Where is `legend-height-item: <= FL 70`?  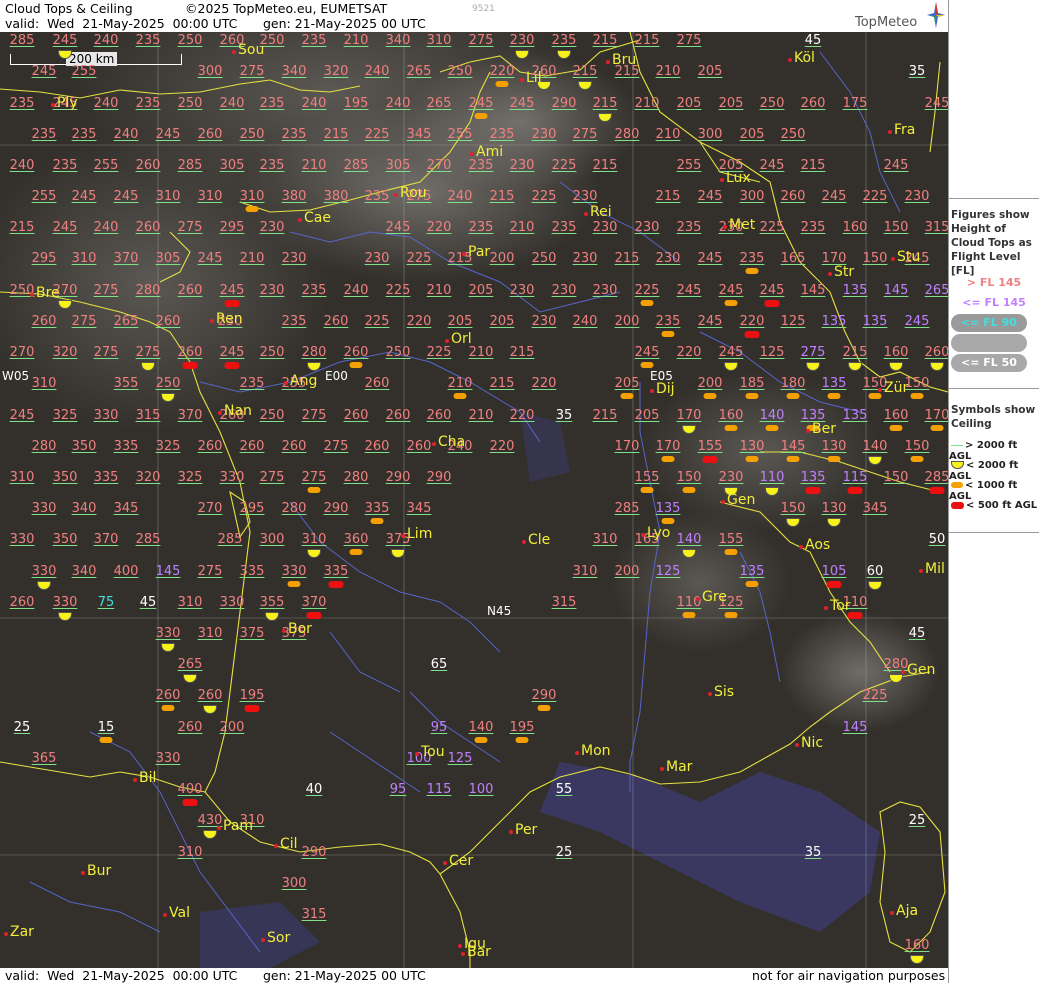
legend-height-item: <= FL 70 is located at coordinates (989, 343).